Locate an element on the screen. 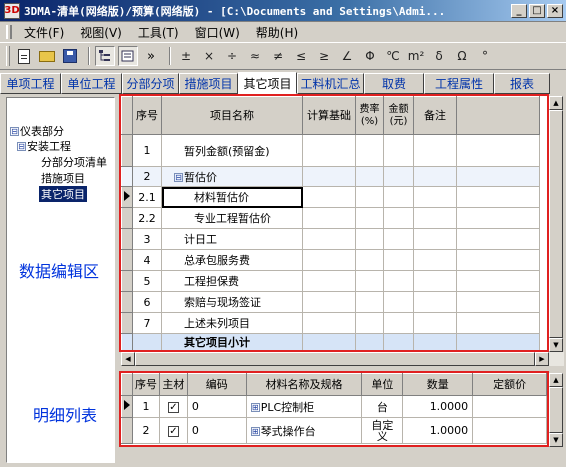 This screenshot has width=566, height=467. table-row: 3 计日工 is located at coordinates (330, 239).